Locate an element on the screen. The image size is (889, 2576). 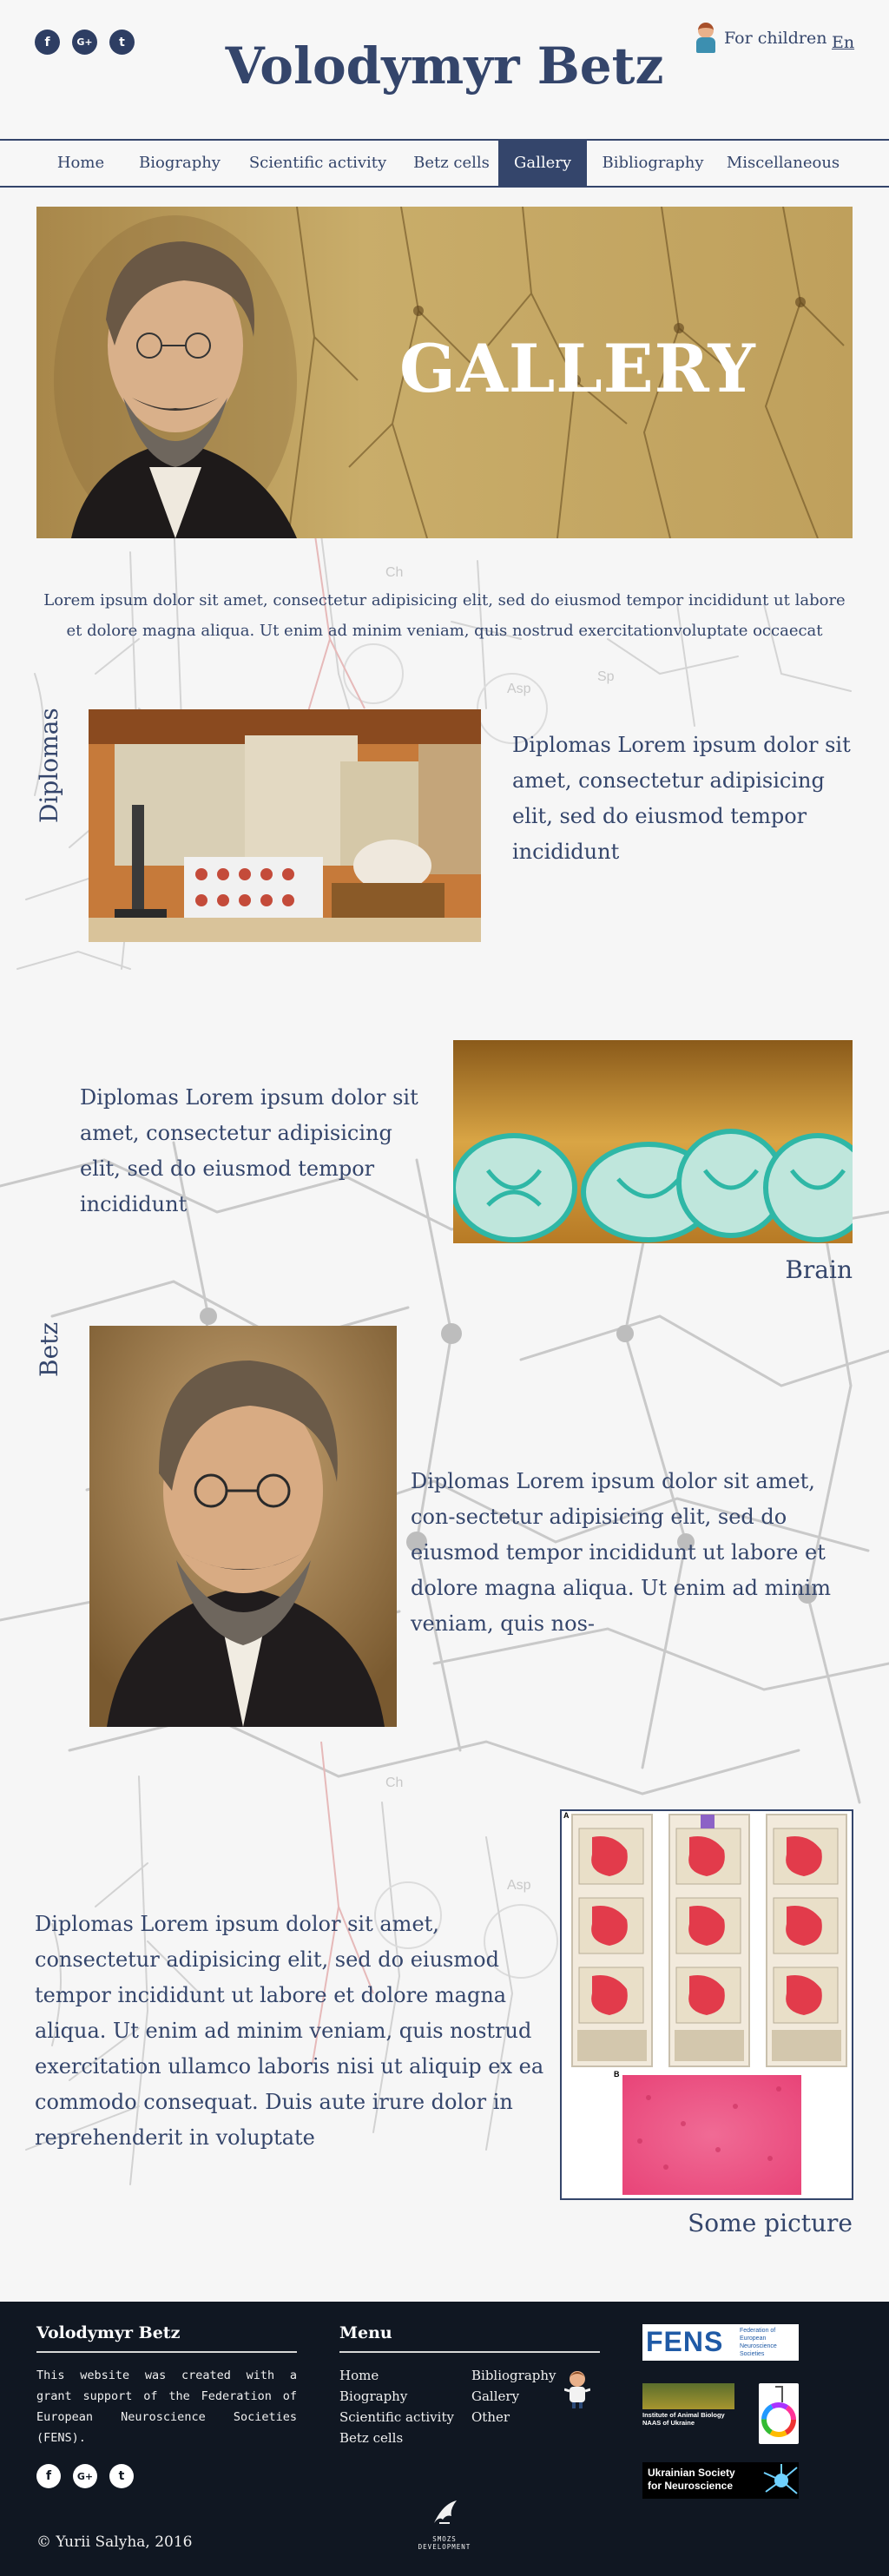
footer-social-links: f G+ t is located at coordinates (85, 2476).